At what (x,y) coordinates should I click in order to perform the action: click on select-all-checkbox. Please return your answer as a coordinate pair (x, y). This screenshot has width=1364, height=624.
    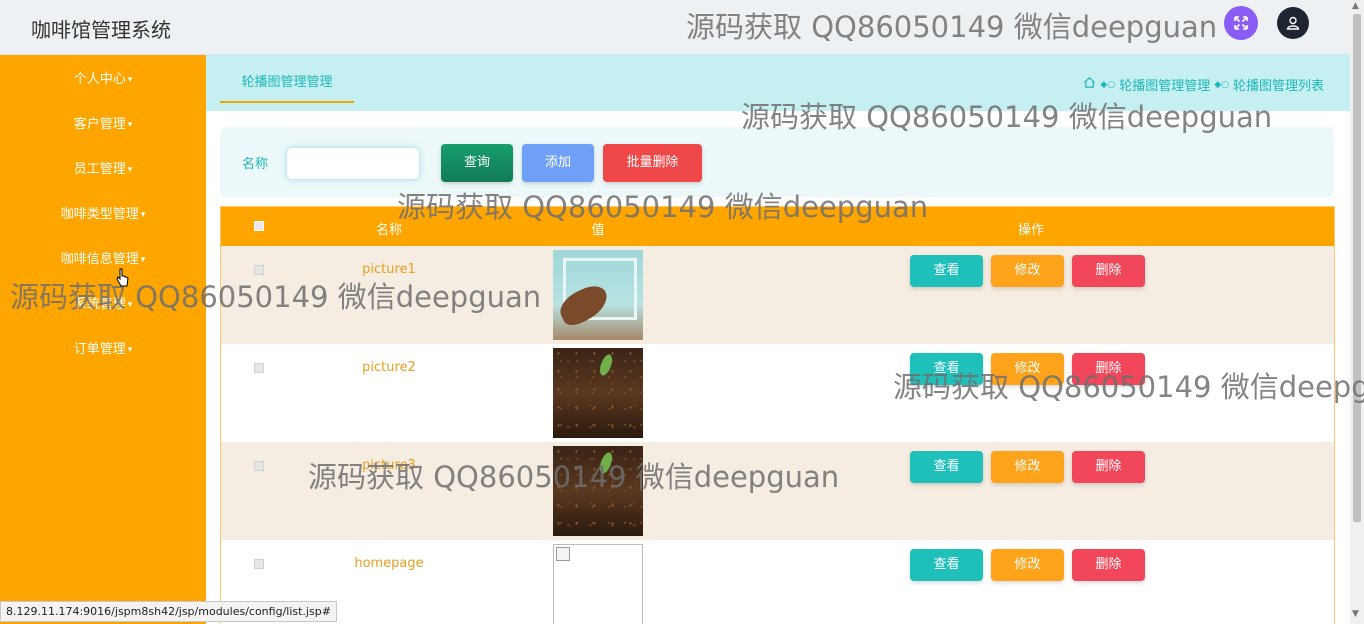
    Looking at the image, I should click on (259, 226).